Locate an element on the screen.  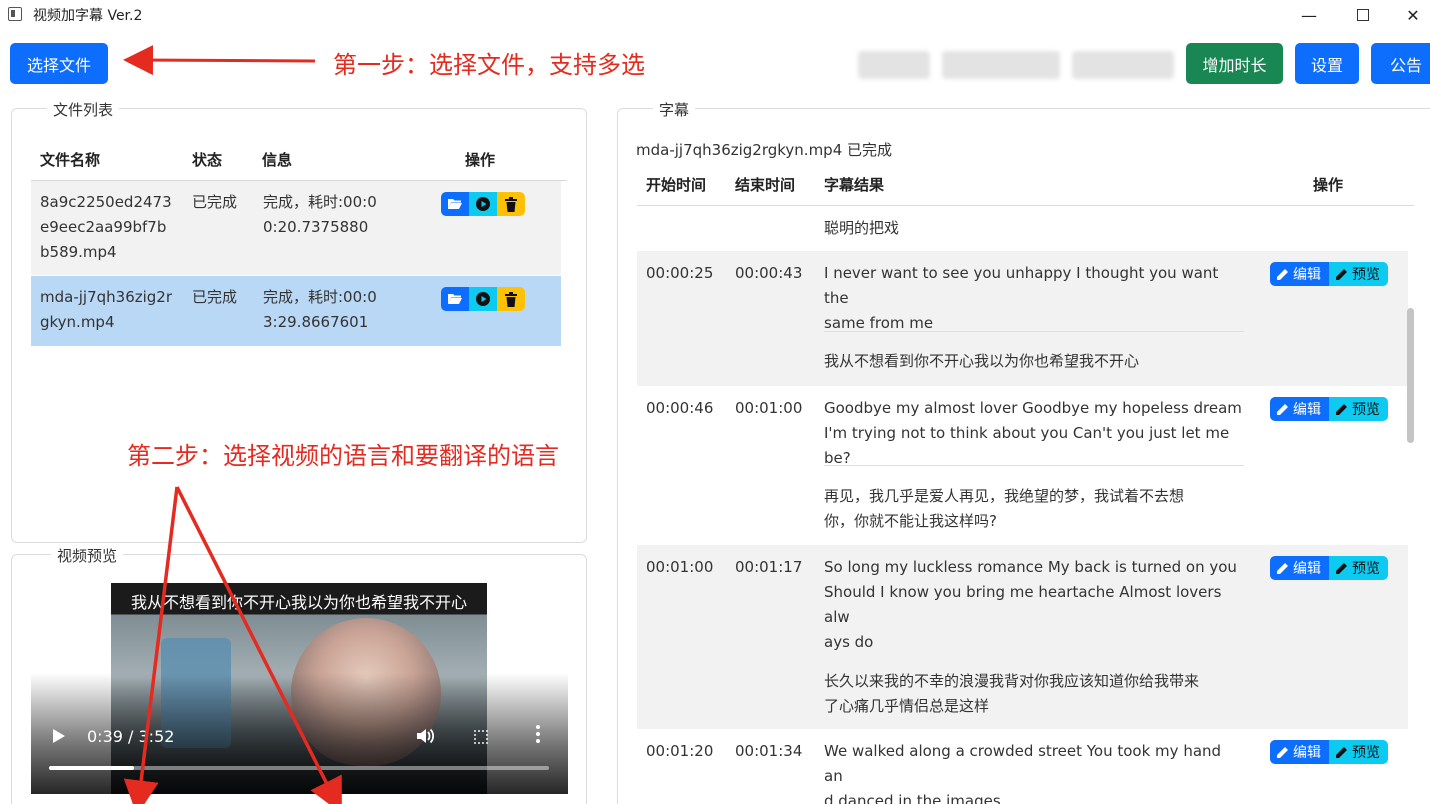
file-info: 完成，耗时:00:0 0:20.7375880 is located at coordinates (320, 214).